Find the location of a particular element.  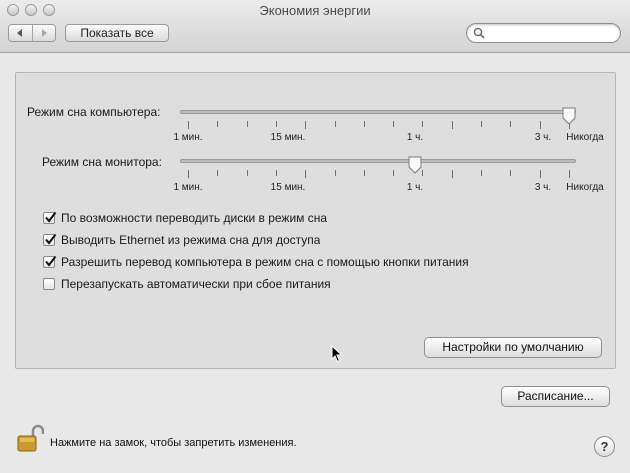

computer-sleep-label: Режим сна компьютера: is located at coordinates (94, 112).